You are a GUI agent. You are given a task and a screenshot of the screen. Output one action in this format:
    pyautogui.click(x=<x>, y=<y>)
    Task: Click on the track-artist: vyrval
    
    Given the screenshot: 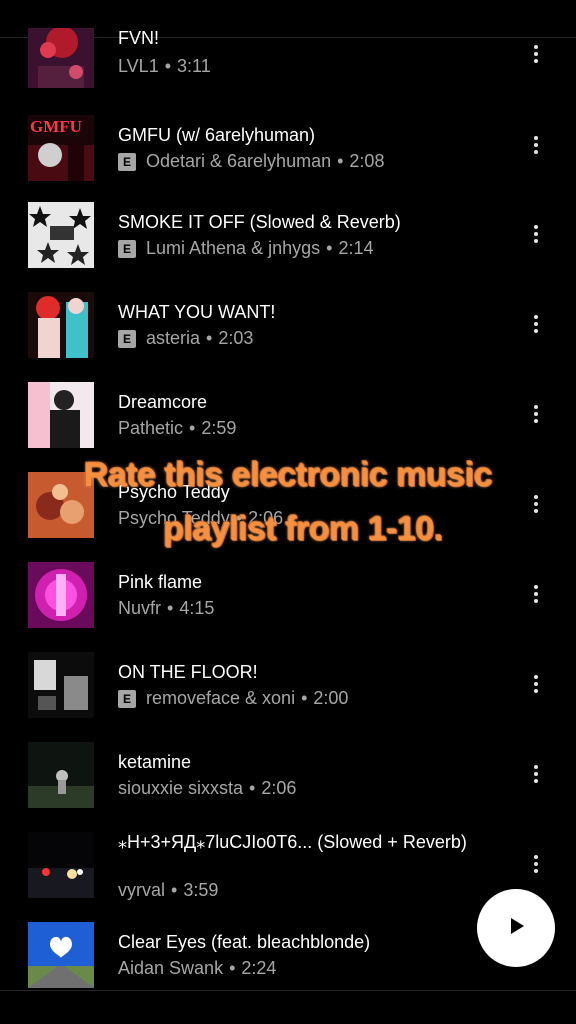 What is the action you would take?
    pyautogui.click(x=142, y=890)
    